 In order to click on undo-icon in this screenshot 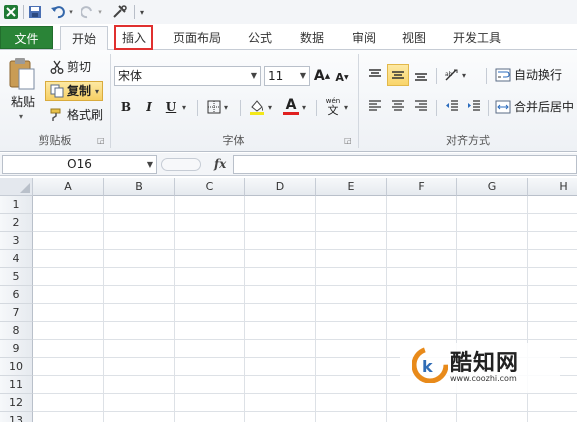, I will do `click(58, 12)`.